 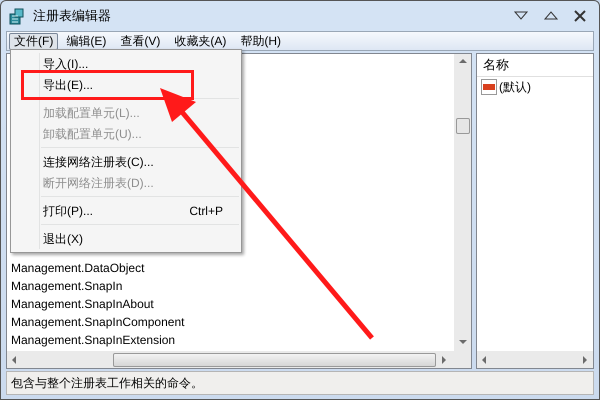 I want to click on tree-item: Management.SnapInComponent, so click(x=232, y=322).